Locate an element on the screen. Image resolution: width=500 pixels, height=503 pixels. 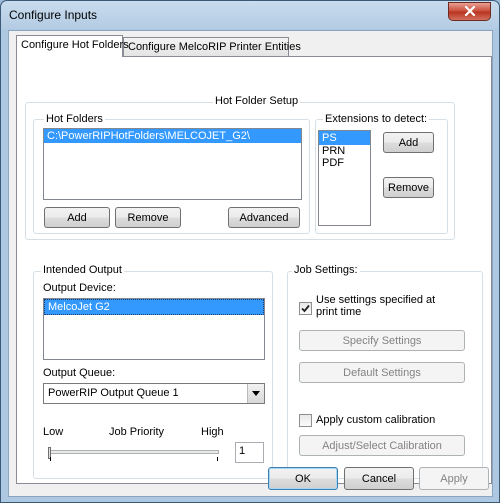
close-icon is located at coordinates (469, 11).